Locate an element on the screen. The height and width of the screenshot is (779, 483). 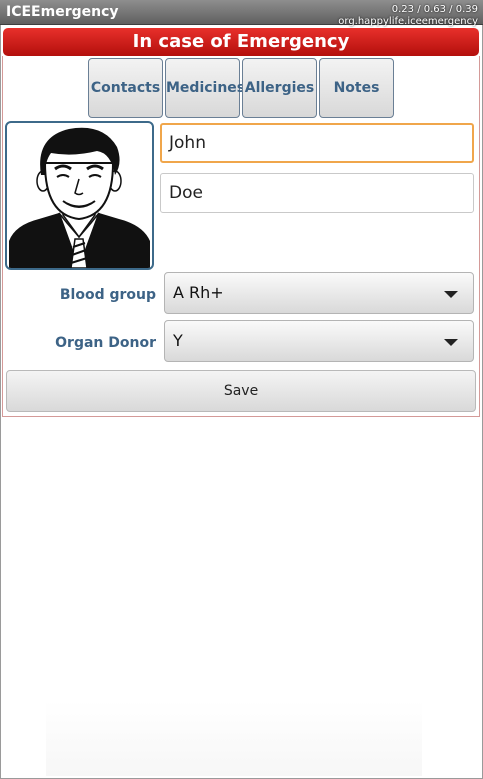
page-title: In case of Emergency is located at coordinates (241, 42).